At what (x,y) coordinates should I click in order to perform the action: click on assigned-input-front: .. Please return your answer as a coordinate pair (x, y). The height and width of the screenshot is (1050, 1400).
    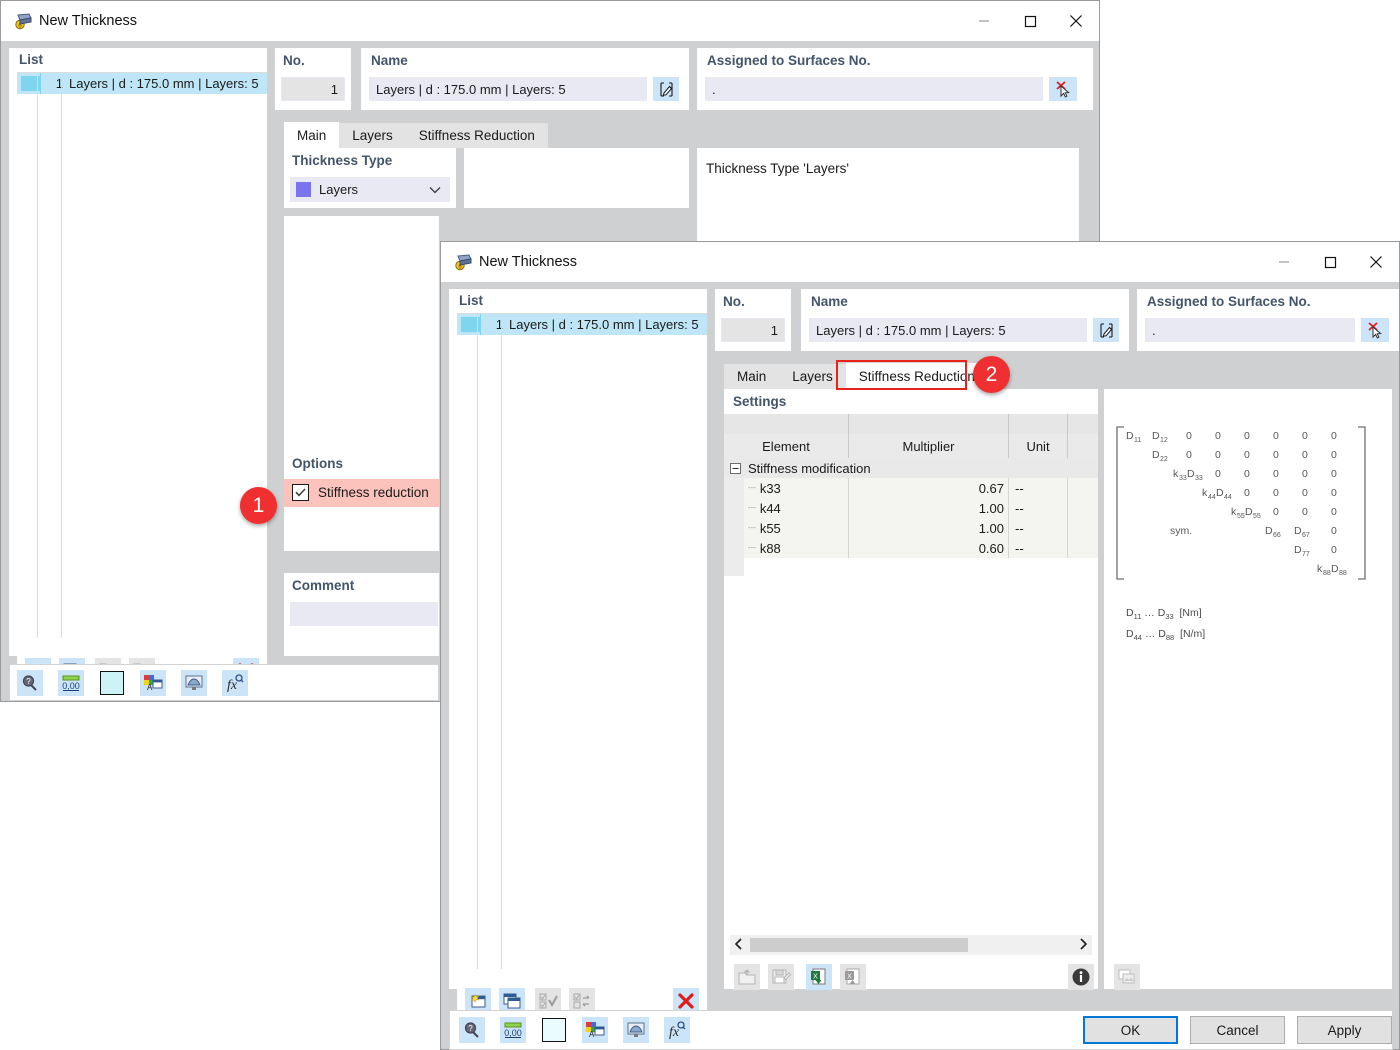
    Looking at the image, I should click on (1250, 330).